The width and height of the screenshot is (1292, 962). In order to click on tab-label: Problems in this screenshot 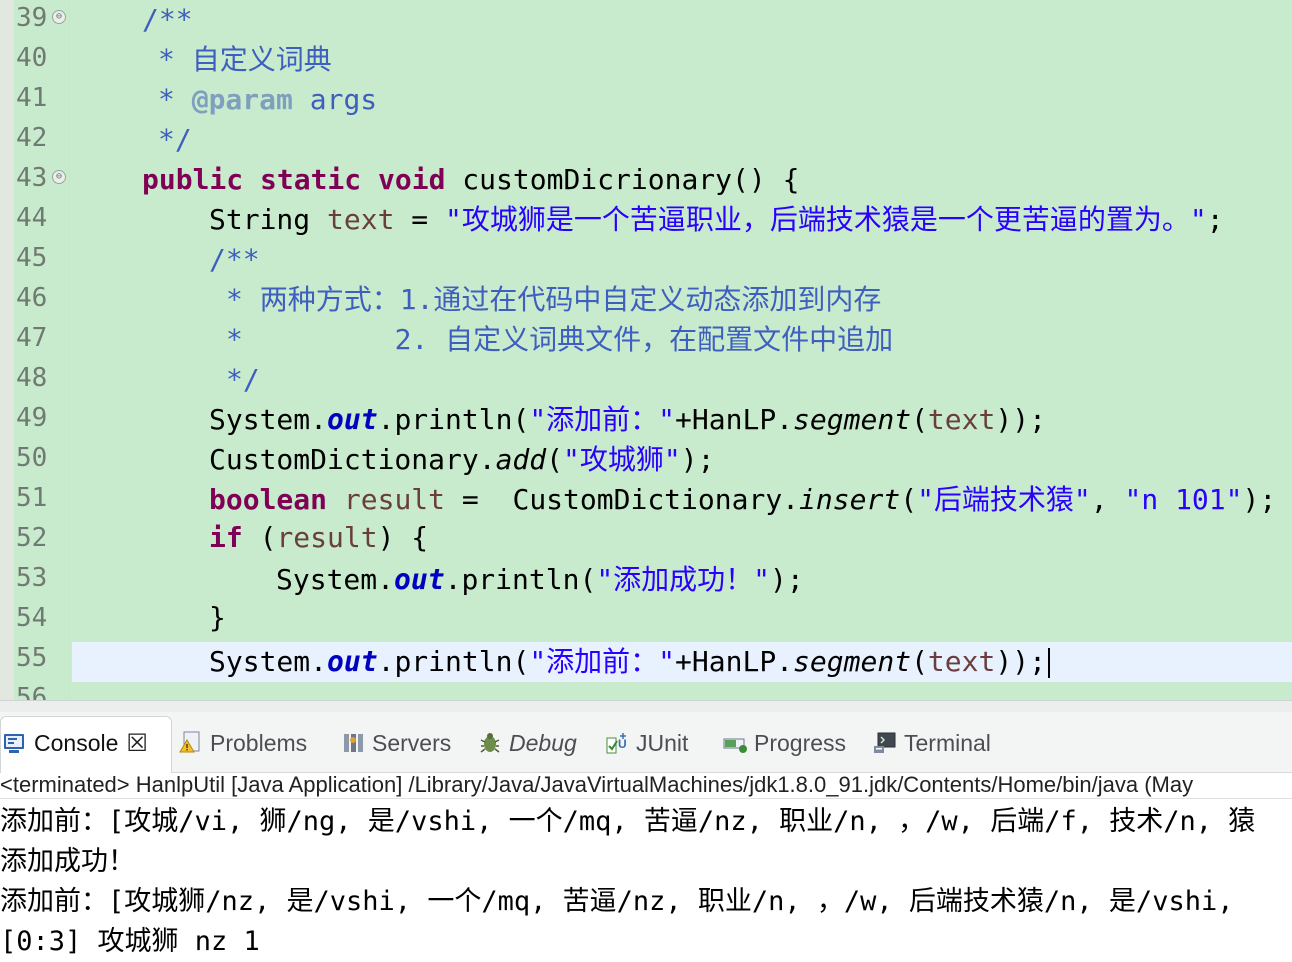, I will do `click(259, 743)`.